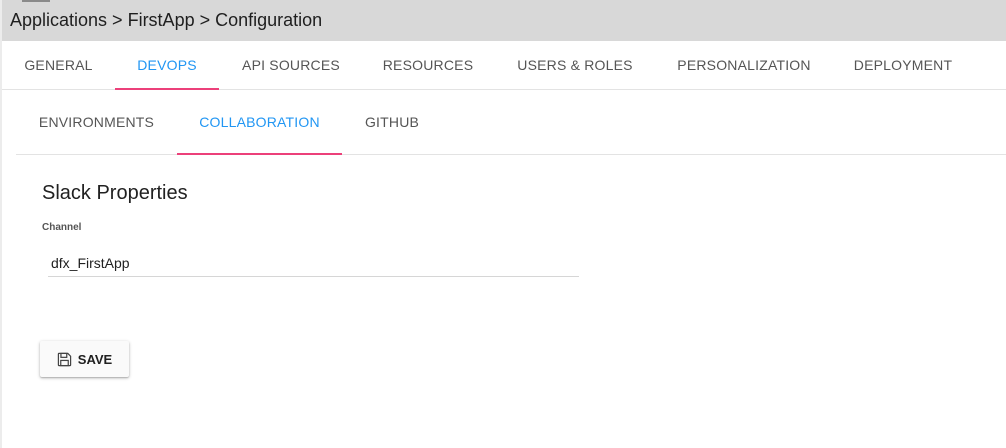 This screenshot has width=1006, height=448. I want to click on tab-label: RESOURCES, so click(428, 65).